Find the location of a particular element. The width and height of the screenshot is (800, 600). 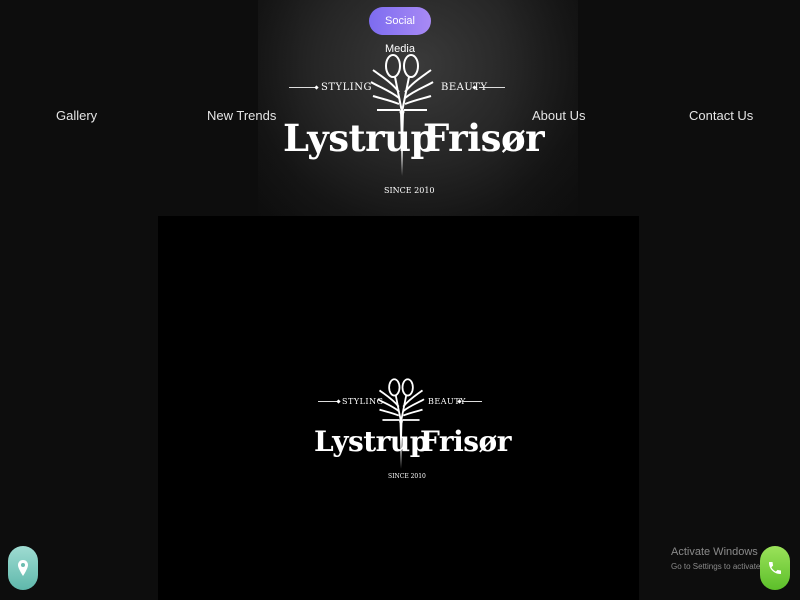

phone-call-button is located at coordinates (775, 568).